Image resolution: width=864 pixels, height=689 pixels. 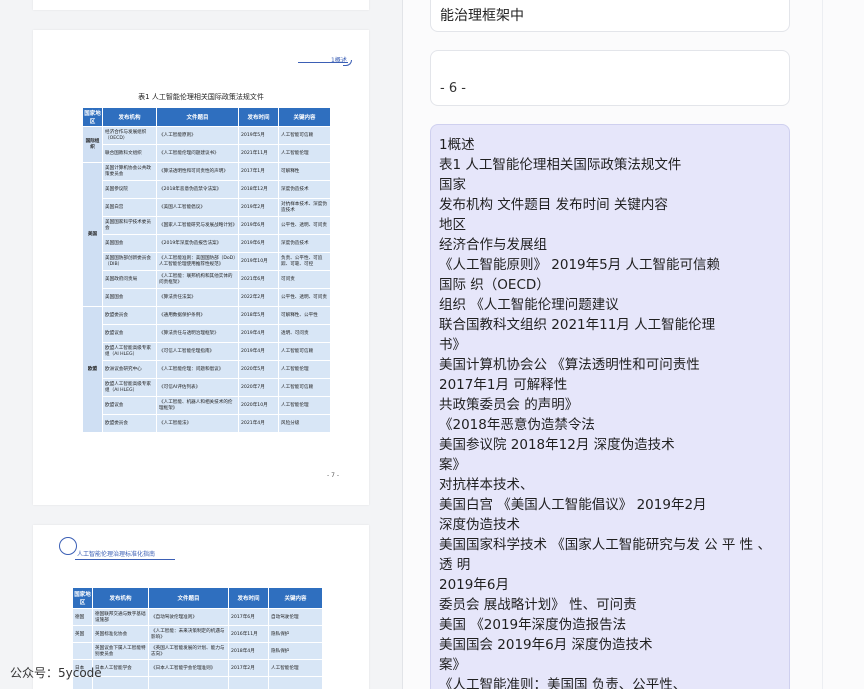 What do you see at coordinates (258, 207) in the screenshot?
I see `table-cell: 2019年2月` at bounding box center [258, 207].